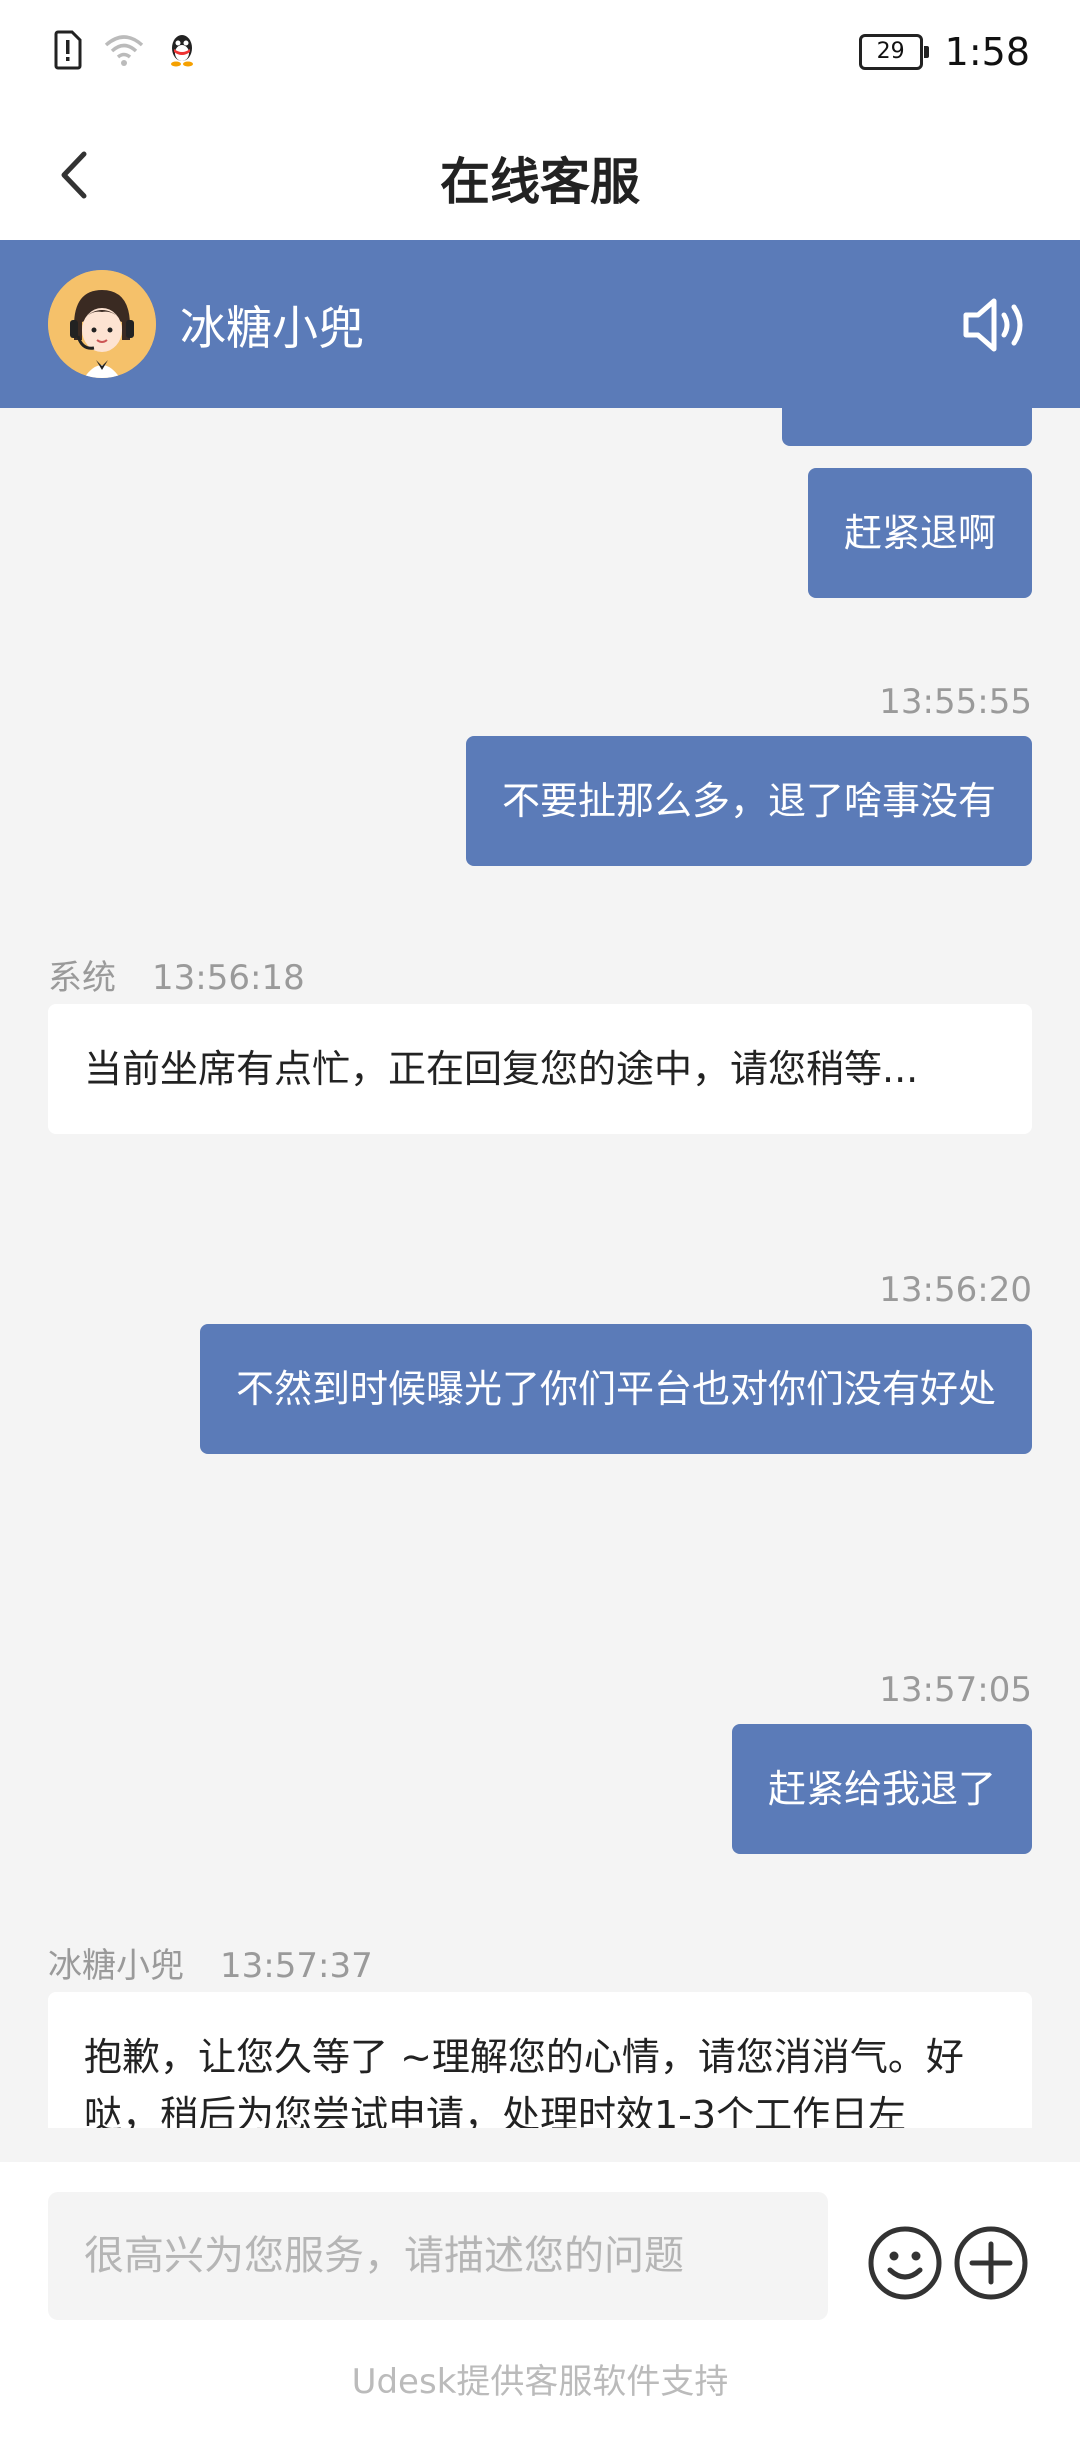 This screenshot has width=1080, height=2460. Describe the element at coordinates (615, 1389) in the screenshot. I see `message-bubble-outgoing: 不然到时候曝光了你们平台也对你们没有好处` at that location.